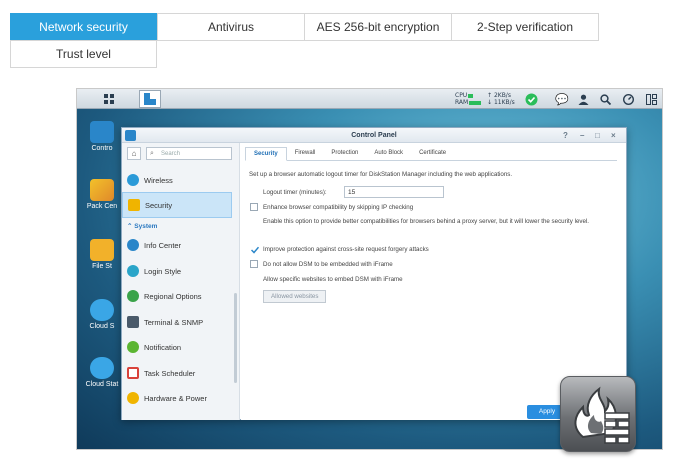  I want to click on shield-icon, so click(134, 205).